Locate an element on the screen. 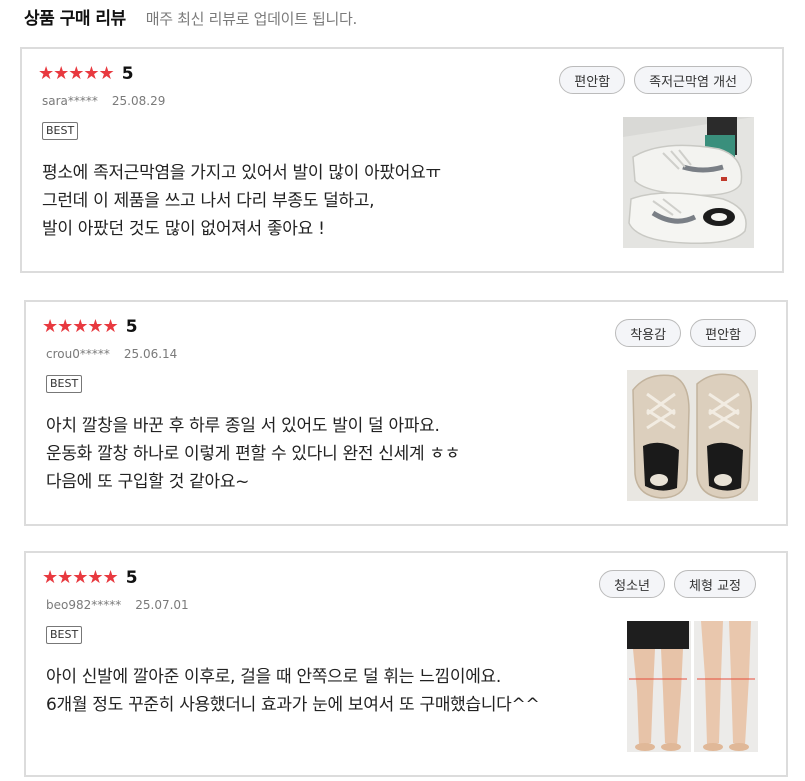 The image size is (805, 781). review-line: 아치 깔창을 바꾼 후 하루 종일 서 있어도 발이 덜 아파요. is located at coordinates (243, 426).